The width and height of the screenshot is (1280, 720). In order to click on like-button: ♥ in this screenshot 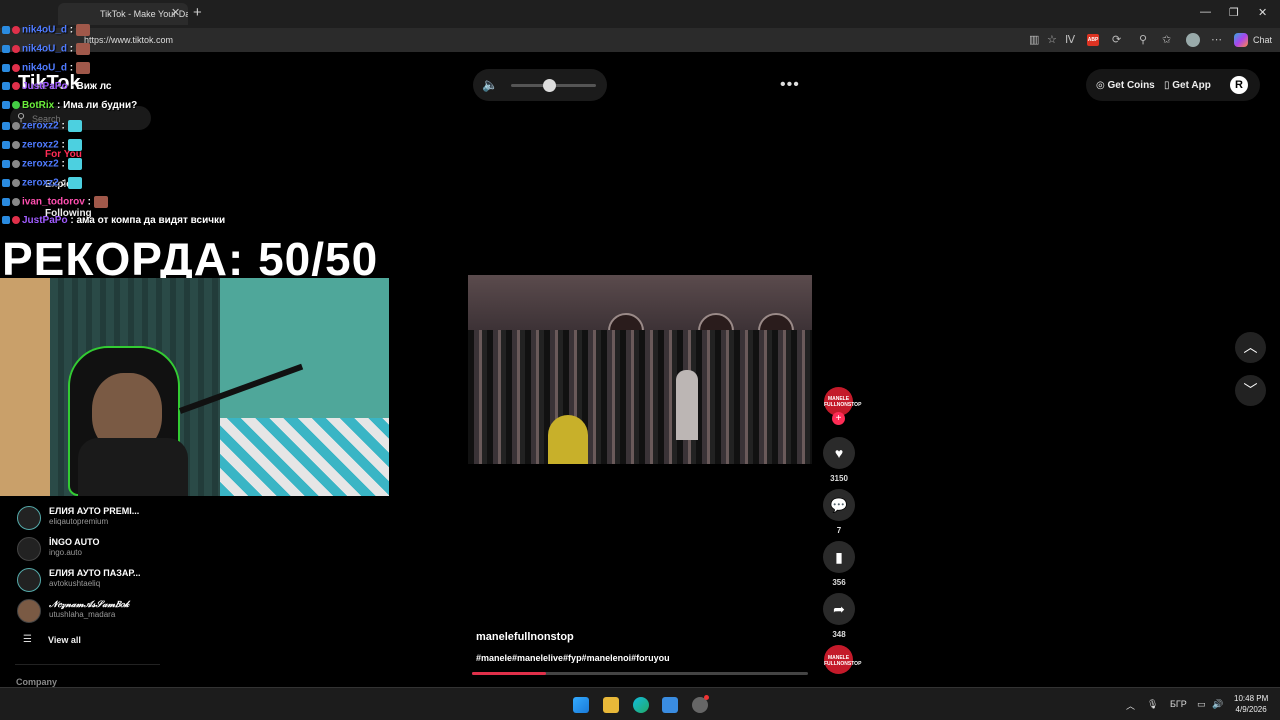, I will do `click(839, 453)`.